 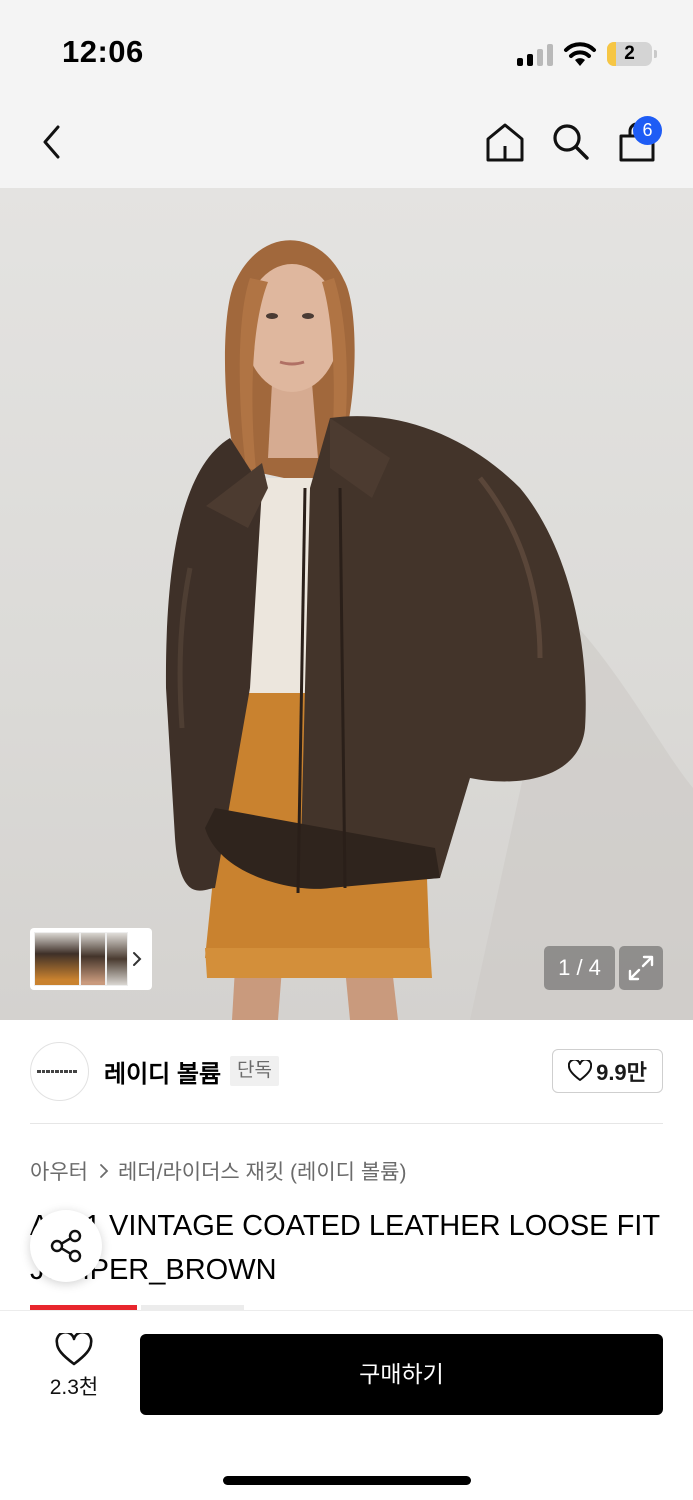 I want to click on chevron-left-icon, so click(x=51, y=142).